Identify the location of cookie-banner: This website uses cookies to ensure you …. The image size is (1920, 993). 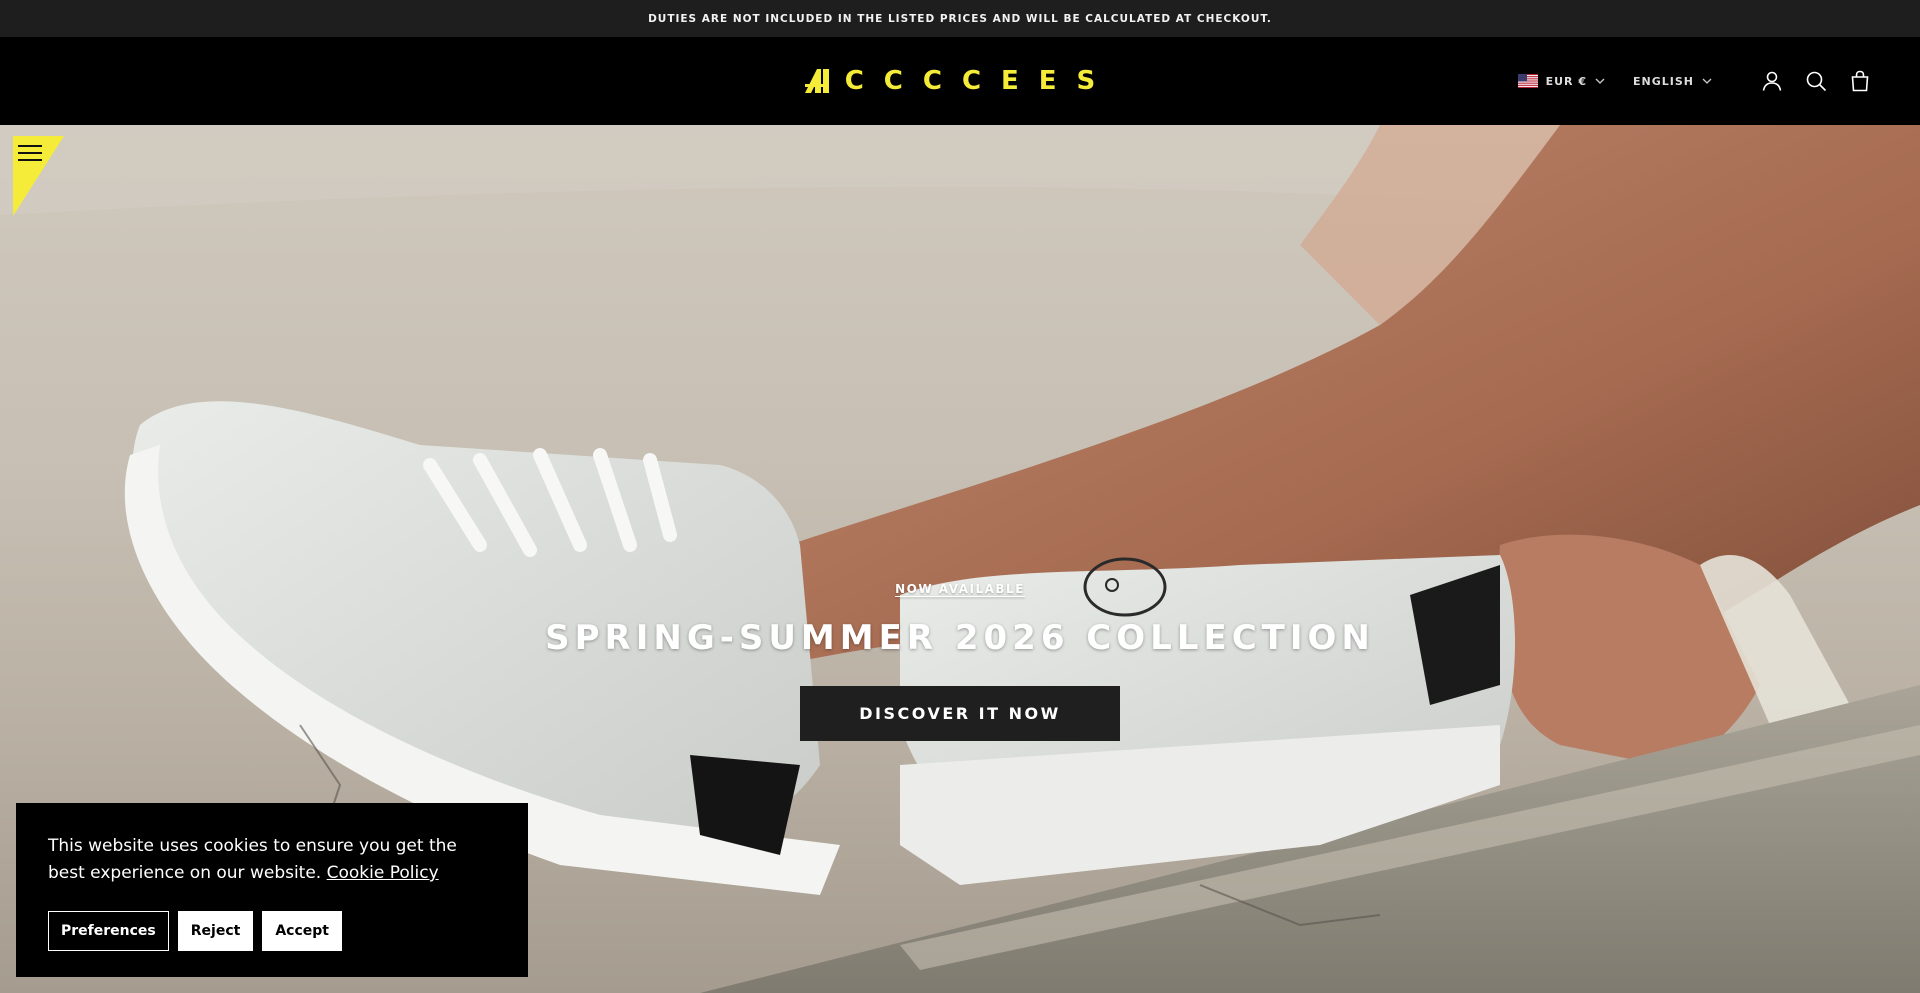
(272, 890).